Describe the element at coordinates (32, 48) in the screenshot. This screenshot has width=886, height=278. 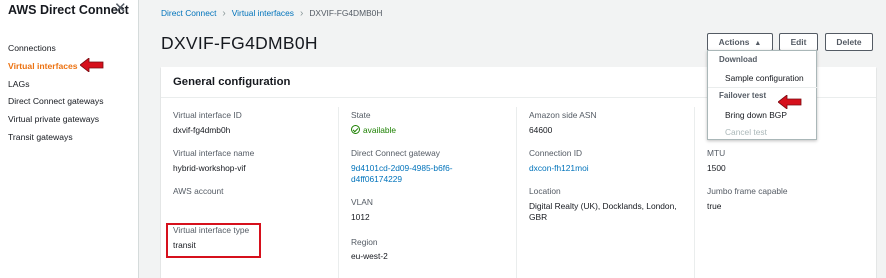
I see `sidebar-item-connections: Connections` at that location.